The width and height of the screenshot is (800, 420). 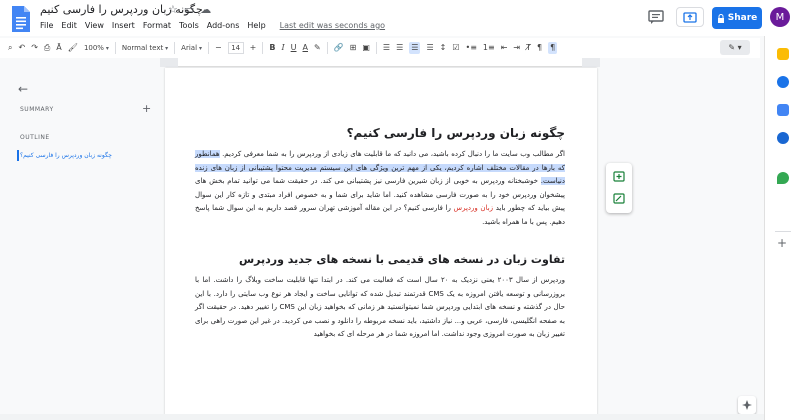 What do you see at coordinates (47, 48) in the screenshot?
I see `print-icon: ⎙` at bounding box center [47, 48].